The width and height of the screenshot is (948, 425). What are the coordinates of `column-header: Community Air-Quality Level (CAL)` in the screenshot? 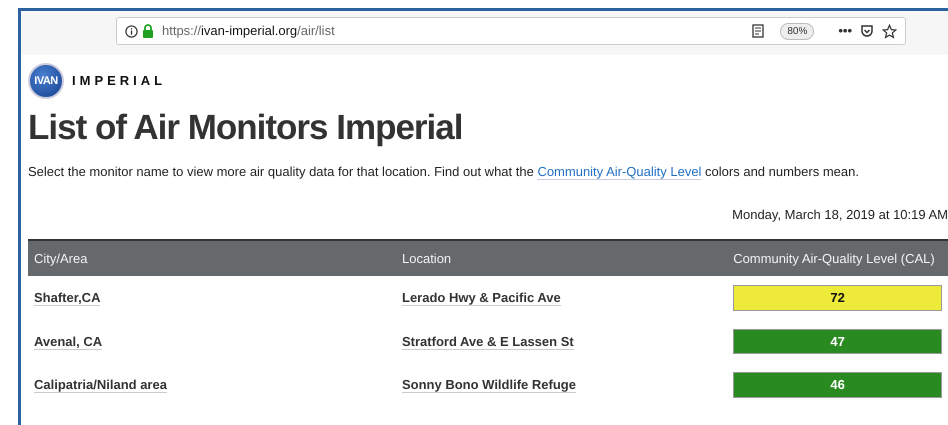 It's located at (837, 258).